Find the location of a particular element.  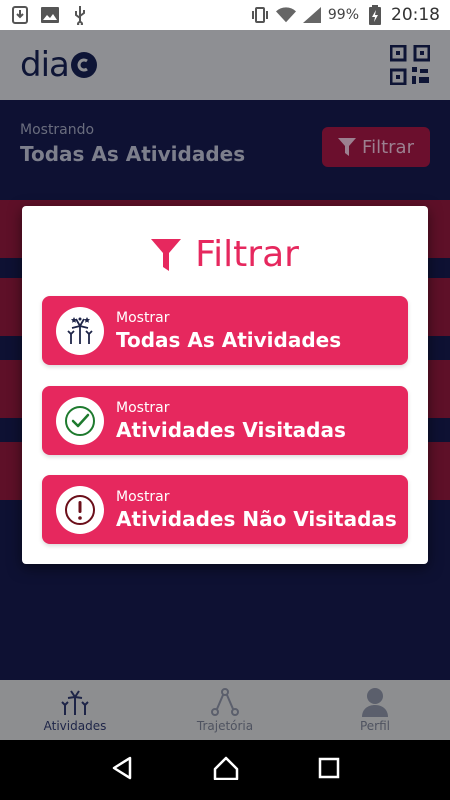

nav-label-perfil: Perfil is located at coordinates (375, 726).